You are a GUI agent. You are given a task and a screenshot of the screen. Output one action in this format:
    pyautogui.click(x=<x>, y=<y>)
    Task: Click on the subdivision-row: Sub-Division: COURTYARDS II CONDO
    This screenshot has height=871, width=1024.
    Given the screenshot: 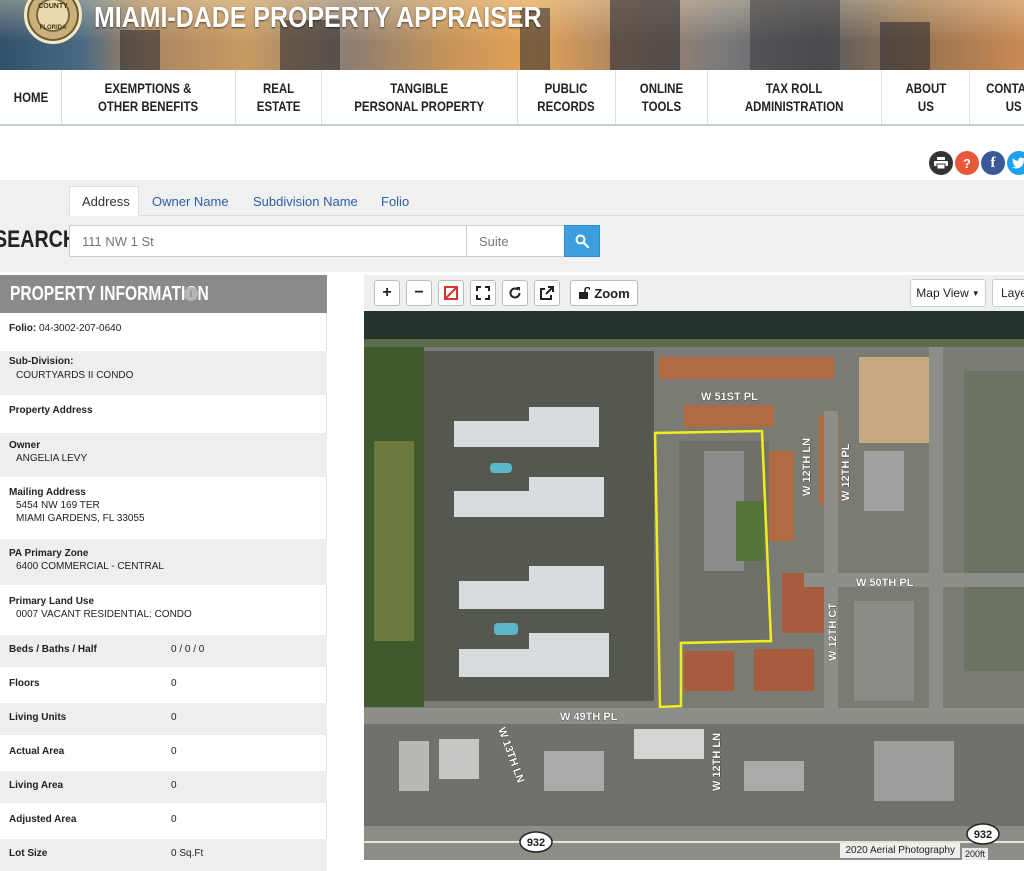 What is the action you would take?
    pyautogui.click(x=163, y=373)
    